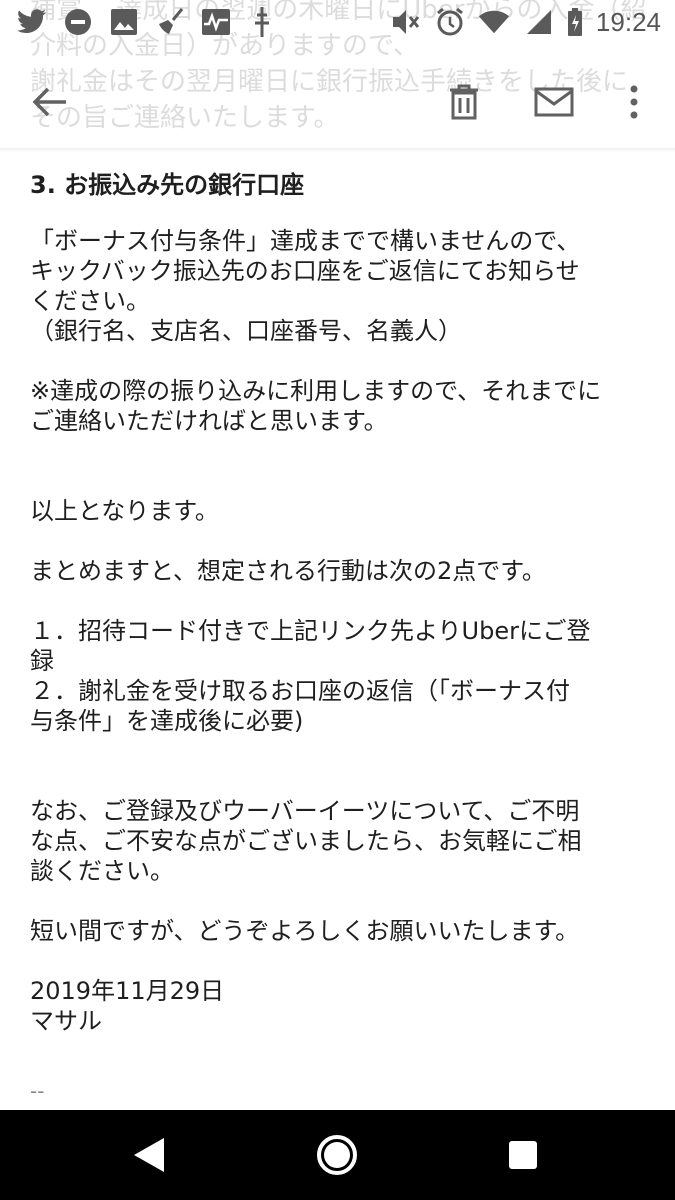 The image size is (675, 1200). I want to click on email-date: 2019年11月29日, so click(127, 991).